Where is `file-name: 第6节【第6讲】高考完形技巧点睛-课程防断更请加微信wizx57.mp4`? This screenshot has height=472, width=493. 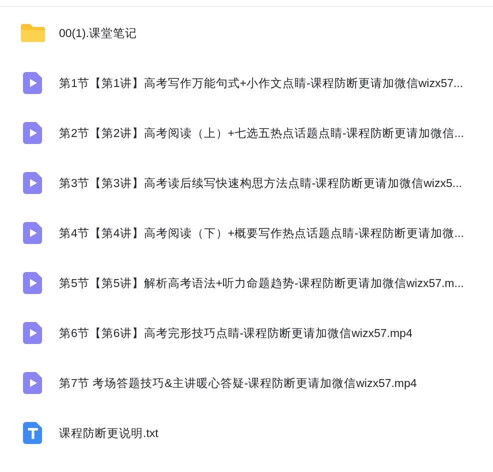 file-name: 第6节【第6讲】高考完形技巧点睛-课程防断更请加微信wizx57.mp4 is located at coordinates (235, 333).